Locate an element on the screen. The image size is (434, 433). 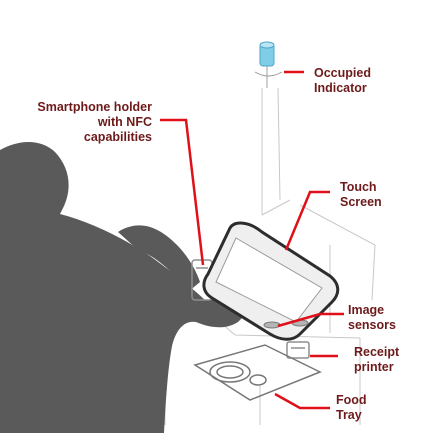
label-occupied-indicator: Occupied Indicator is located at coordinates (342, 80).